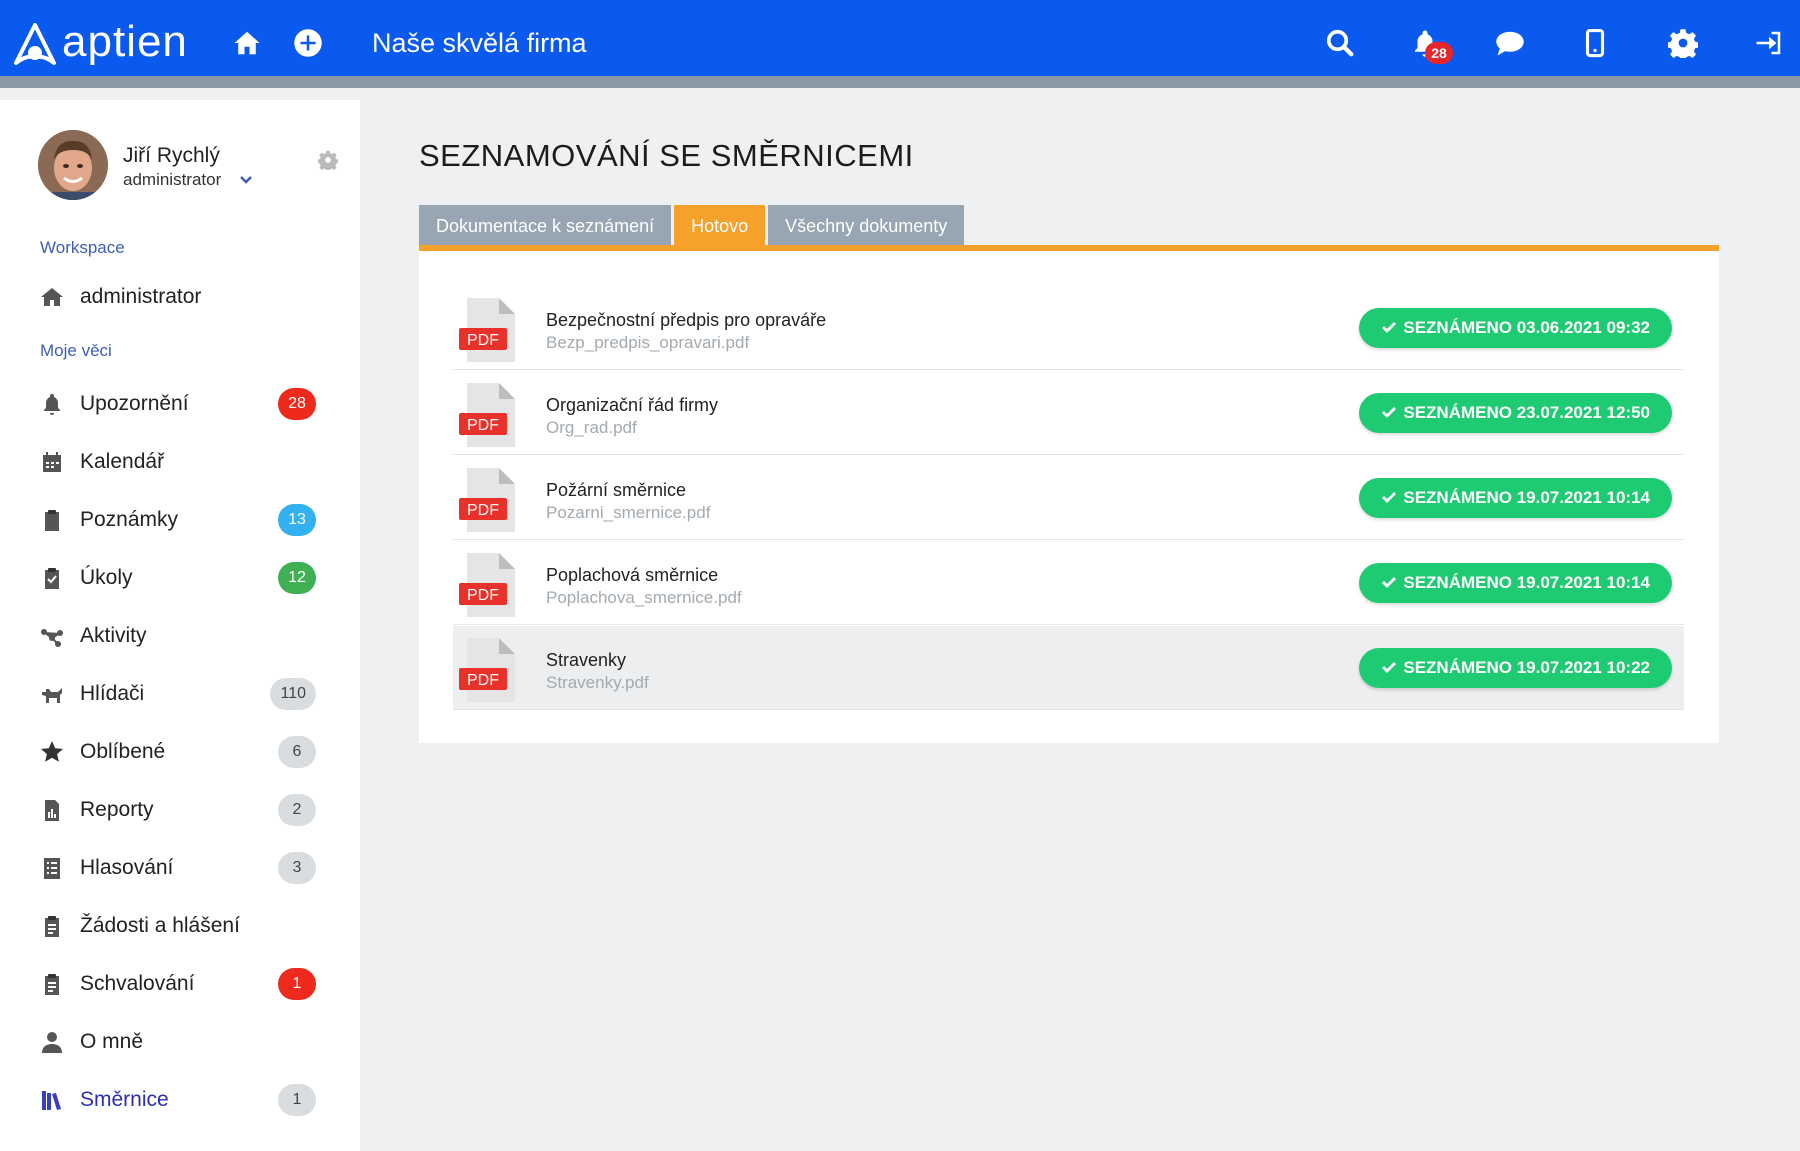 The height and width of the screenshot is (1151, 1800). Describe the element at coordinates (297, 868) in the screenshot. I see `count-badge: 3` at that location.